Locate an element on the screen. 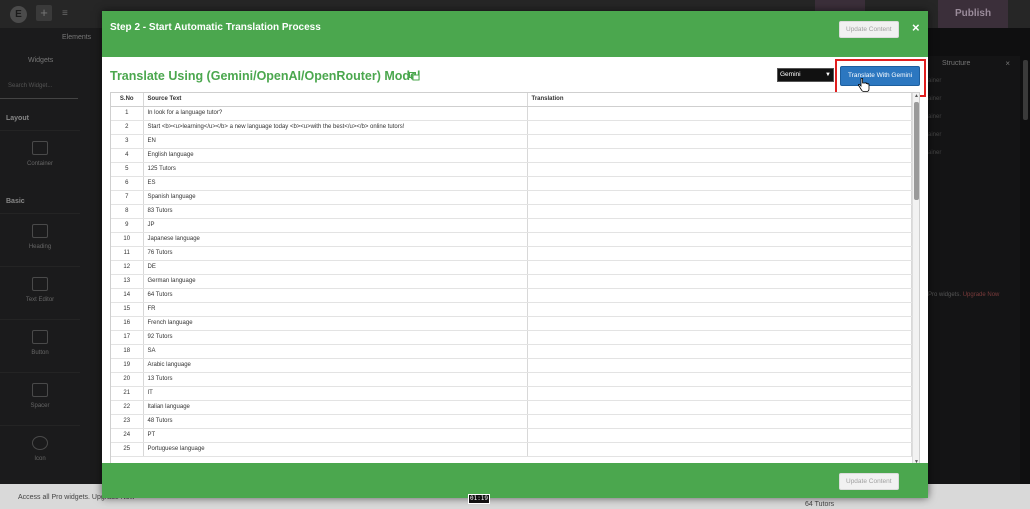  source-text-cell: 76 Tutors is located at coordinates (335, 253).